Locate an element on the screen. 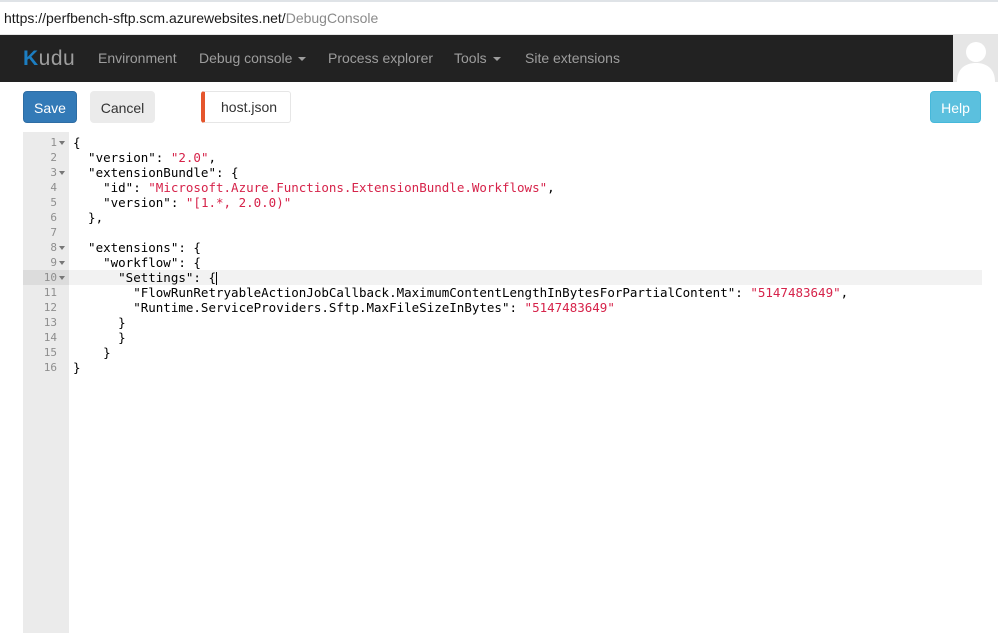 The image size is (998, 633). nav-site-extensions-label: Site extensions is located at coordinates (572, 58).